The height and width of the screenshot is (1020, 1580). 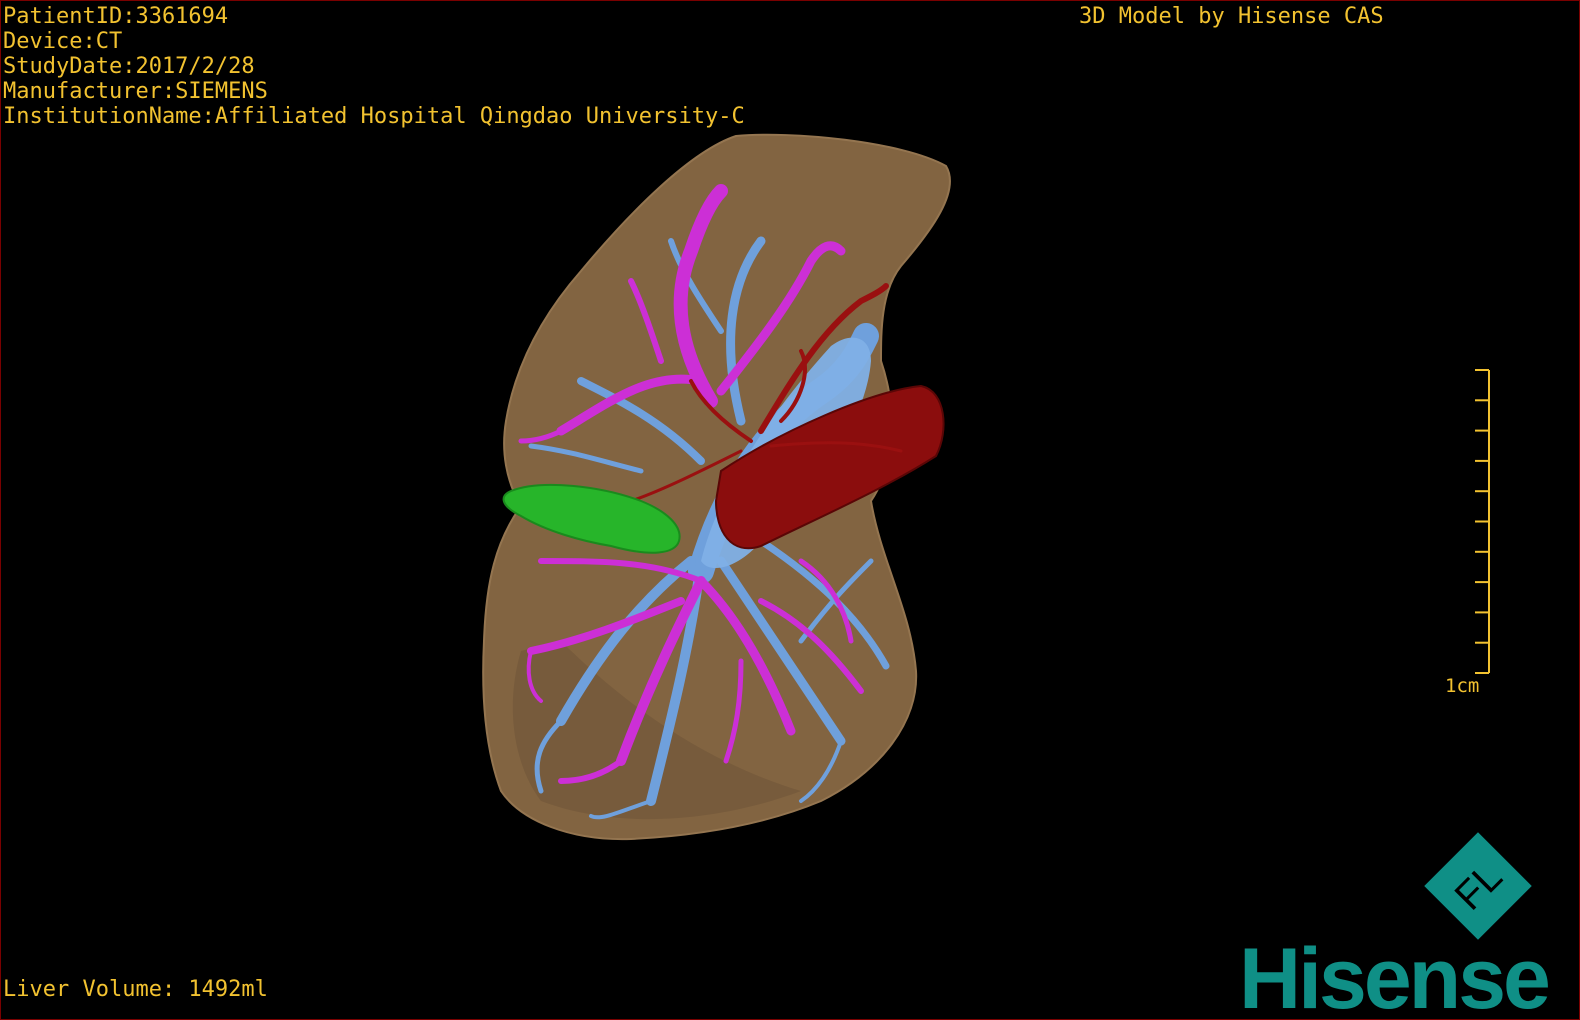 What do you see at coordinates (1231, 16) in the screenshot?
I see `model-credit: 3D Model by Hisense CAS` at bounding box center [1231, 16].